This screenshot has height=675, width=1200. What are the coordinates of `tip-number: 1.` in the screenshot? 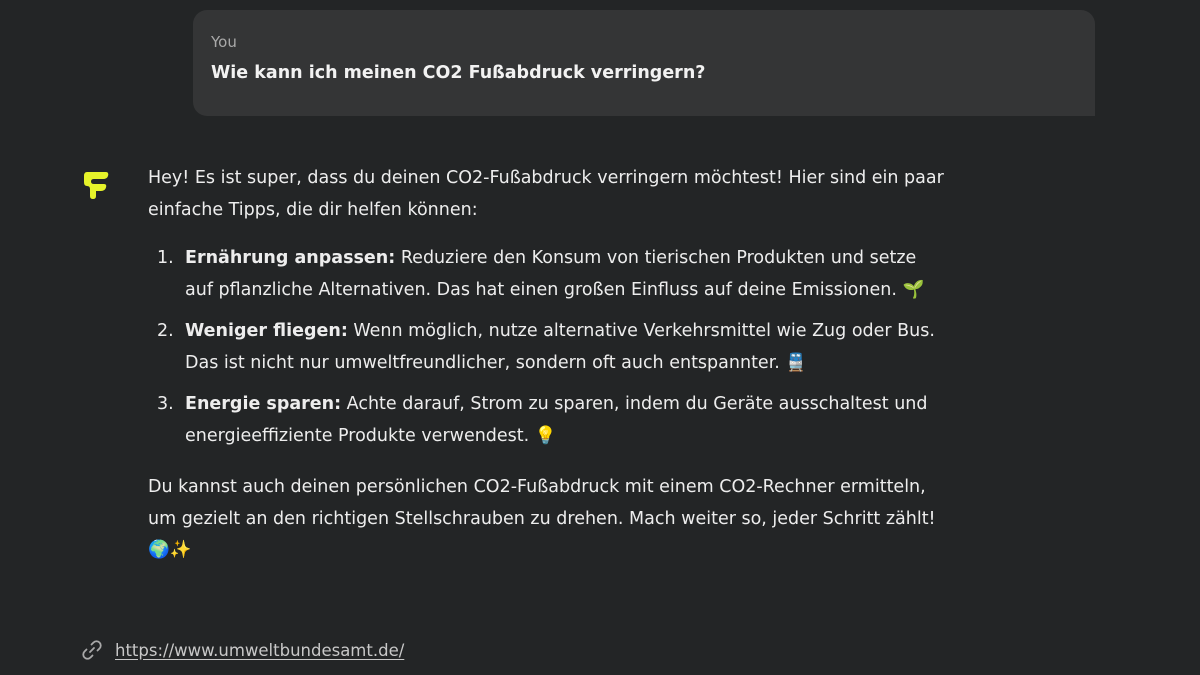 It's located at (165, 258).